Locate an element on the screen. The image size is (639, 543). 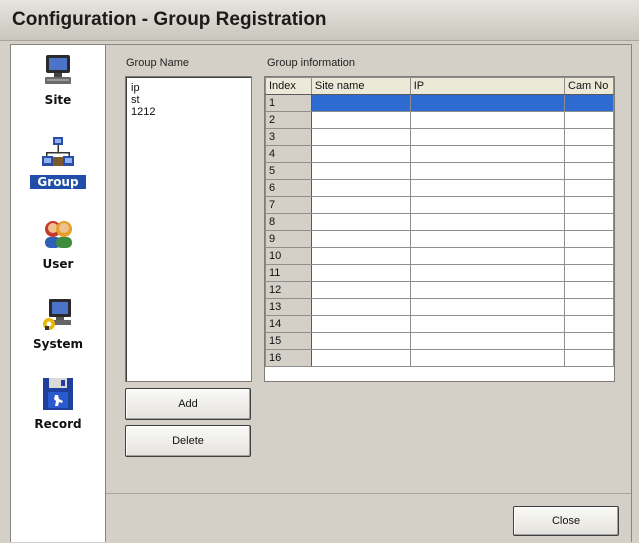
add-button: Add is located at coordinates (188, 404).